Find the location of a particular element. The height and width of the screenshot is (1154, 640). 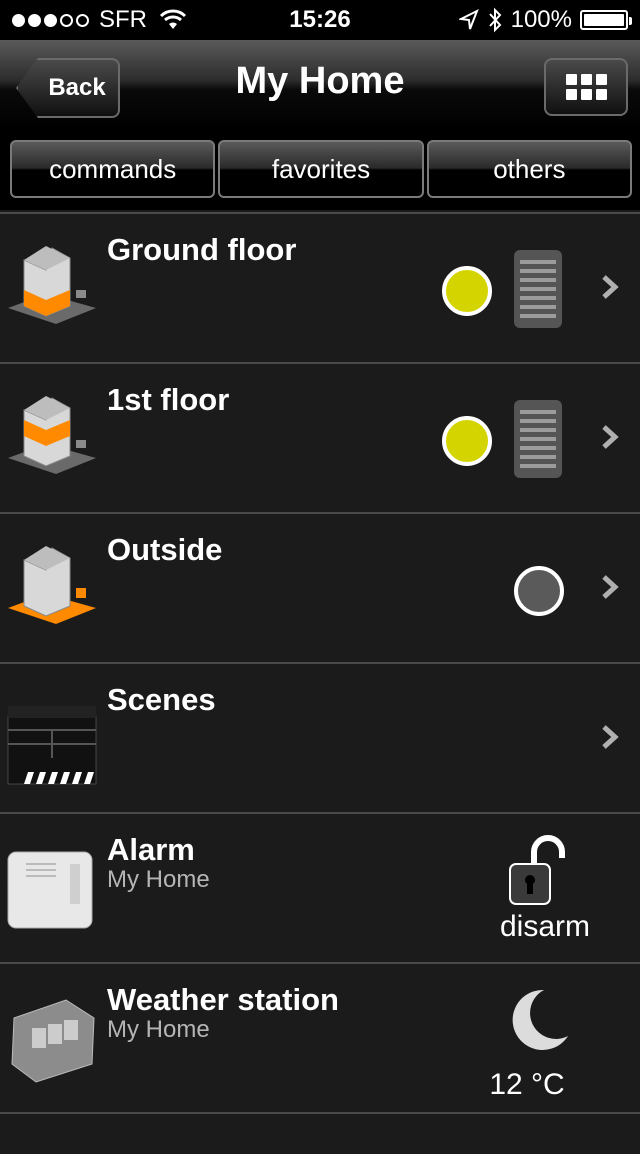

list-item-ground-floor: Ground floor is located at coordinates (320, 287).